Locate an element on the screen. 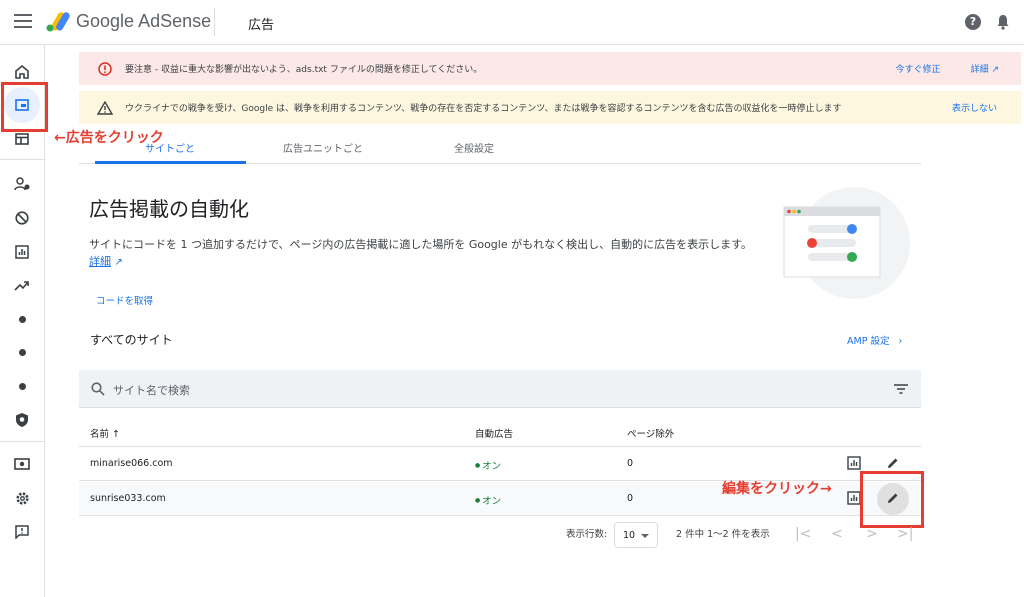 The image size is (1024, 597). top-app-bar: Google AdSense 広告 ? is located at coordinates (512, 22).